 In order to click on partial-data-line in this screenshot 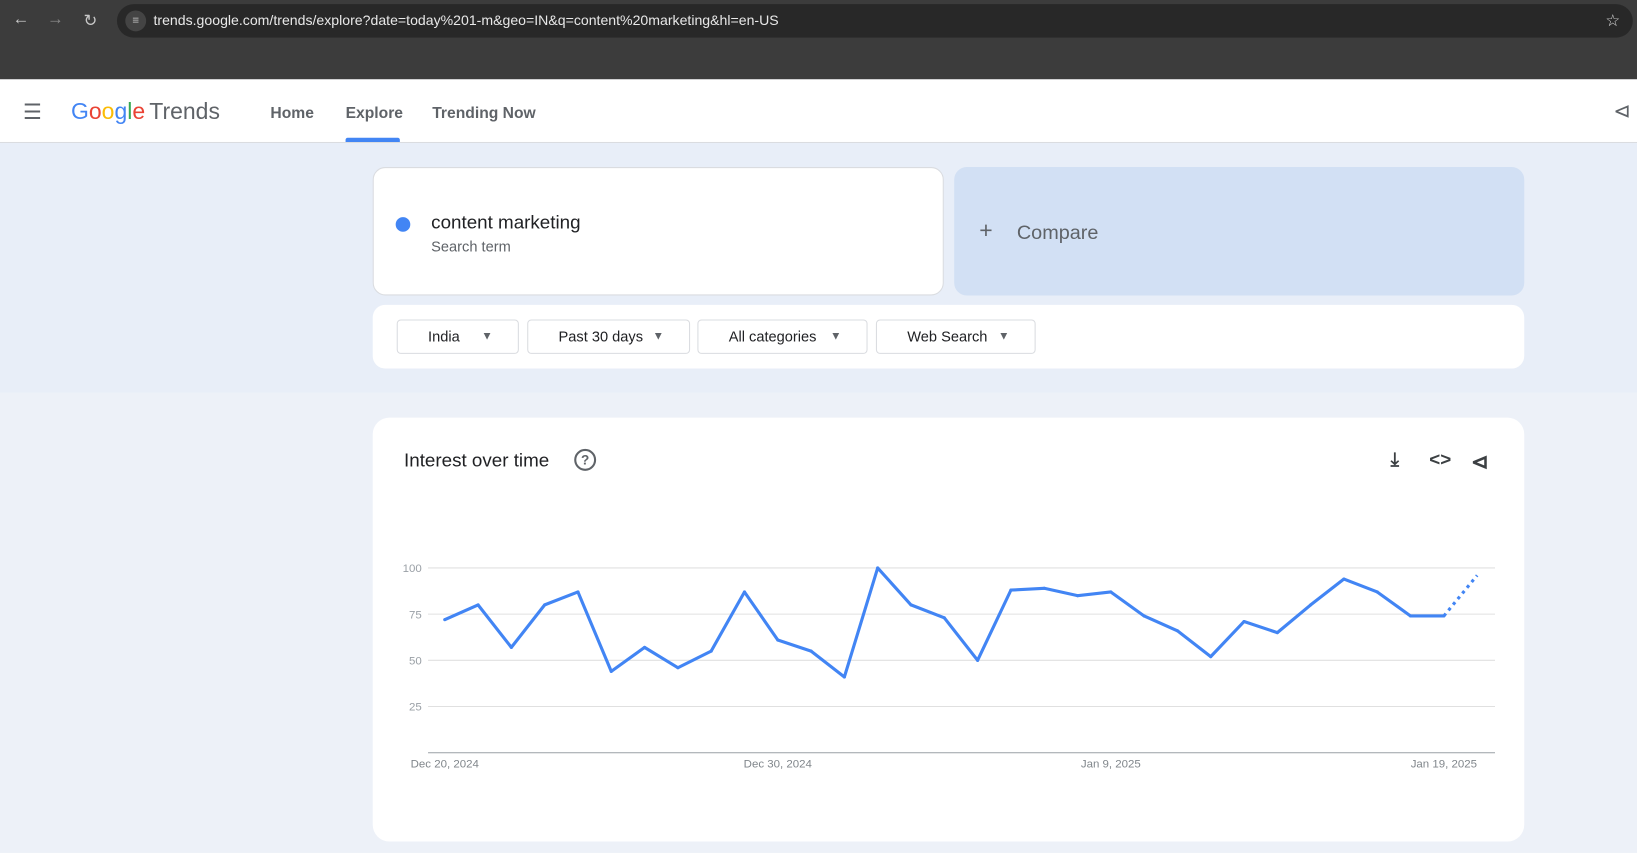, I will do `click(1460, 595)`.